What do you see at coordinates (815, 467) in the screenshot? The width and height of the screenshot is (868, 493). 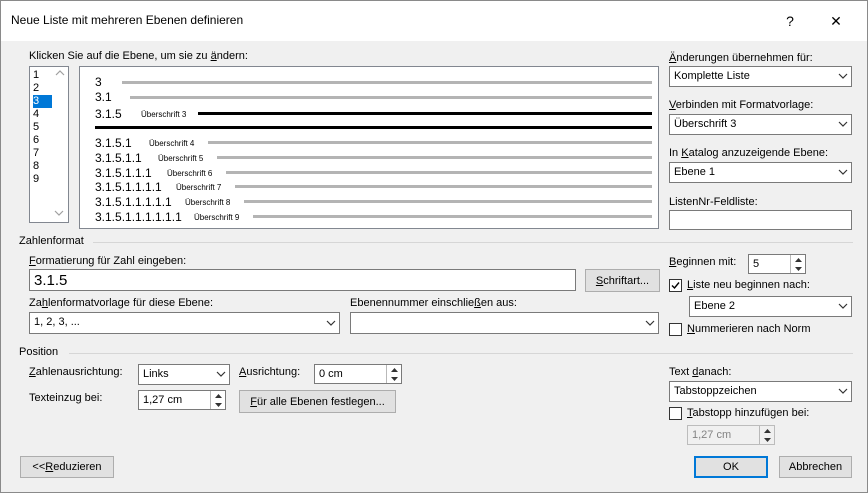 I see `cancel-button: Abbrechen` at bounding box center [815, 467].